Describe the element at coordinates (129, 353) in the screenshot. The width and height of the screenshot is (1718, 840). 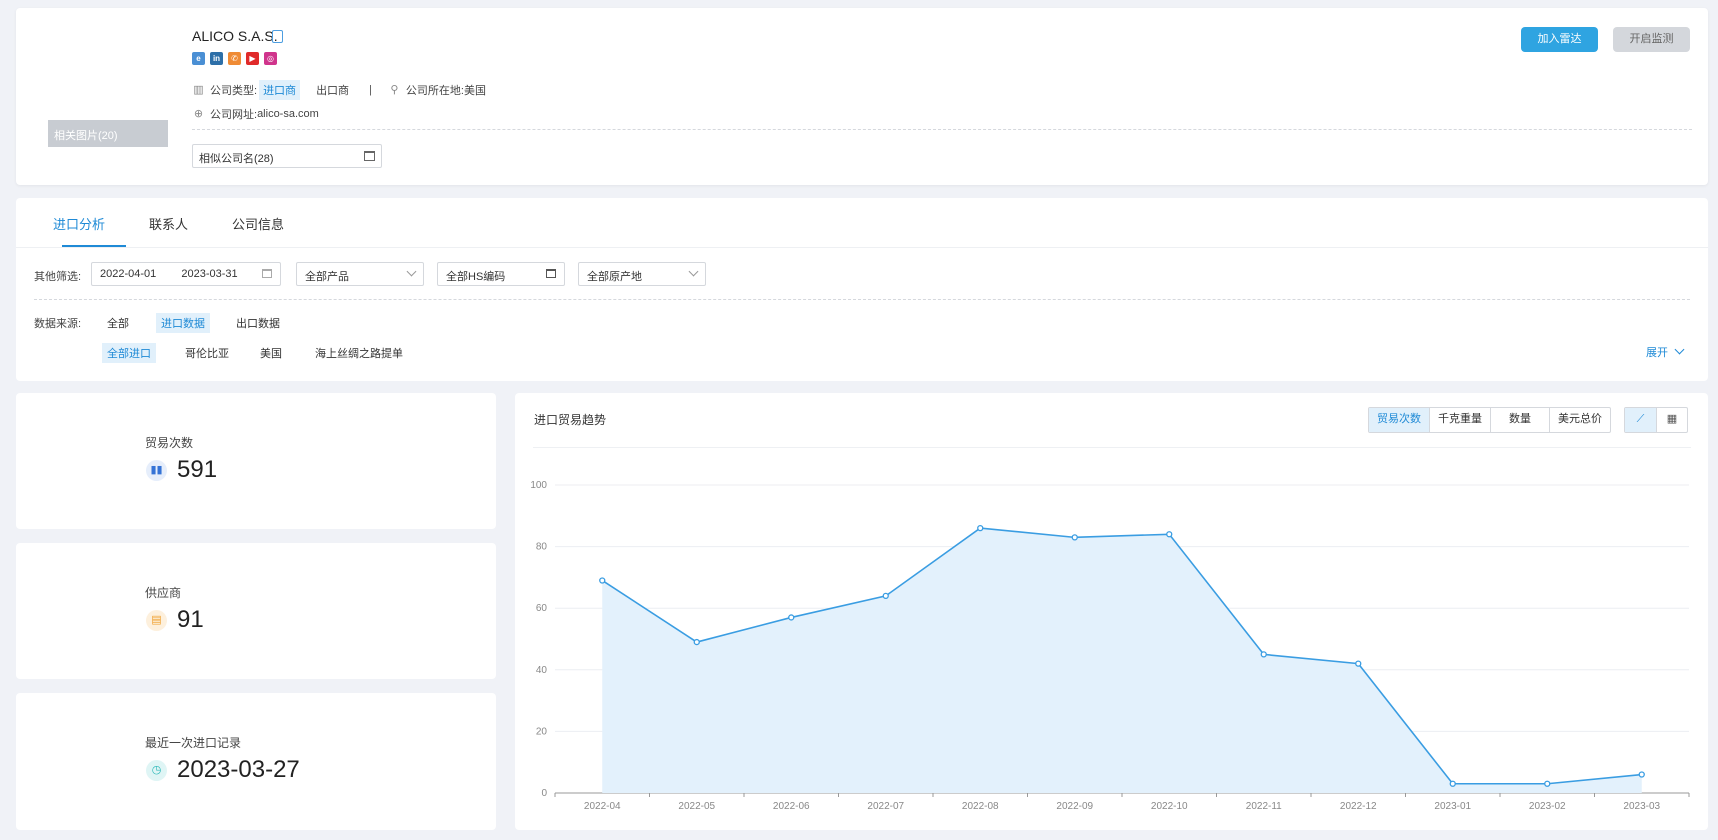
I see `sub-source-all-import: 全部进口` at that location.